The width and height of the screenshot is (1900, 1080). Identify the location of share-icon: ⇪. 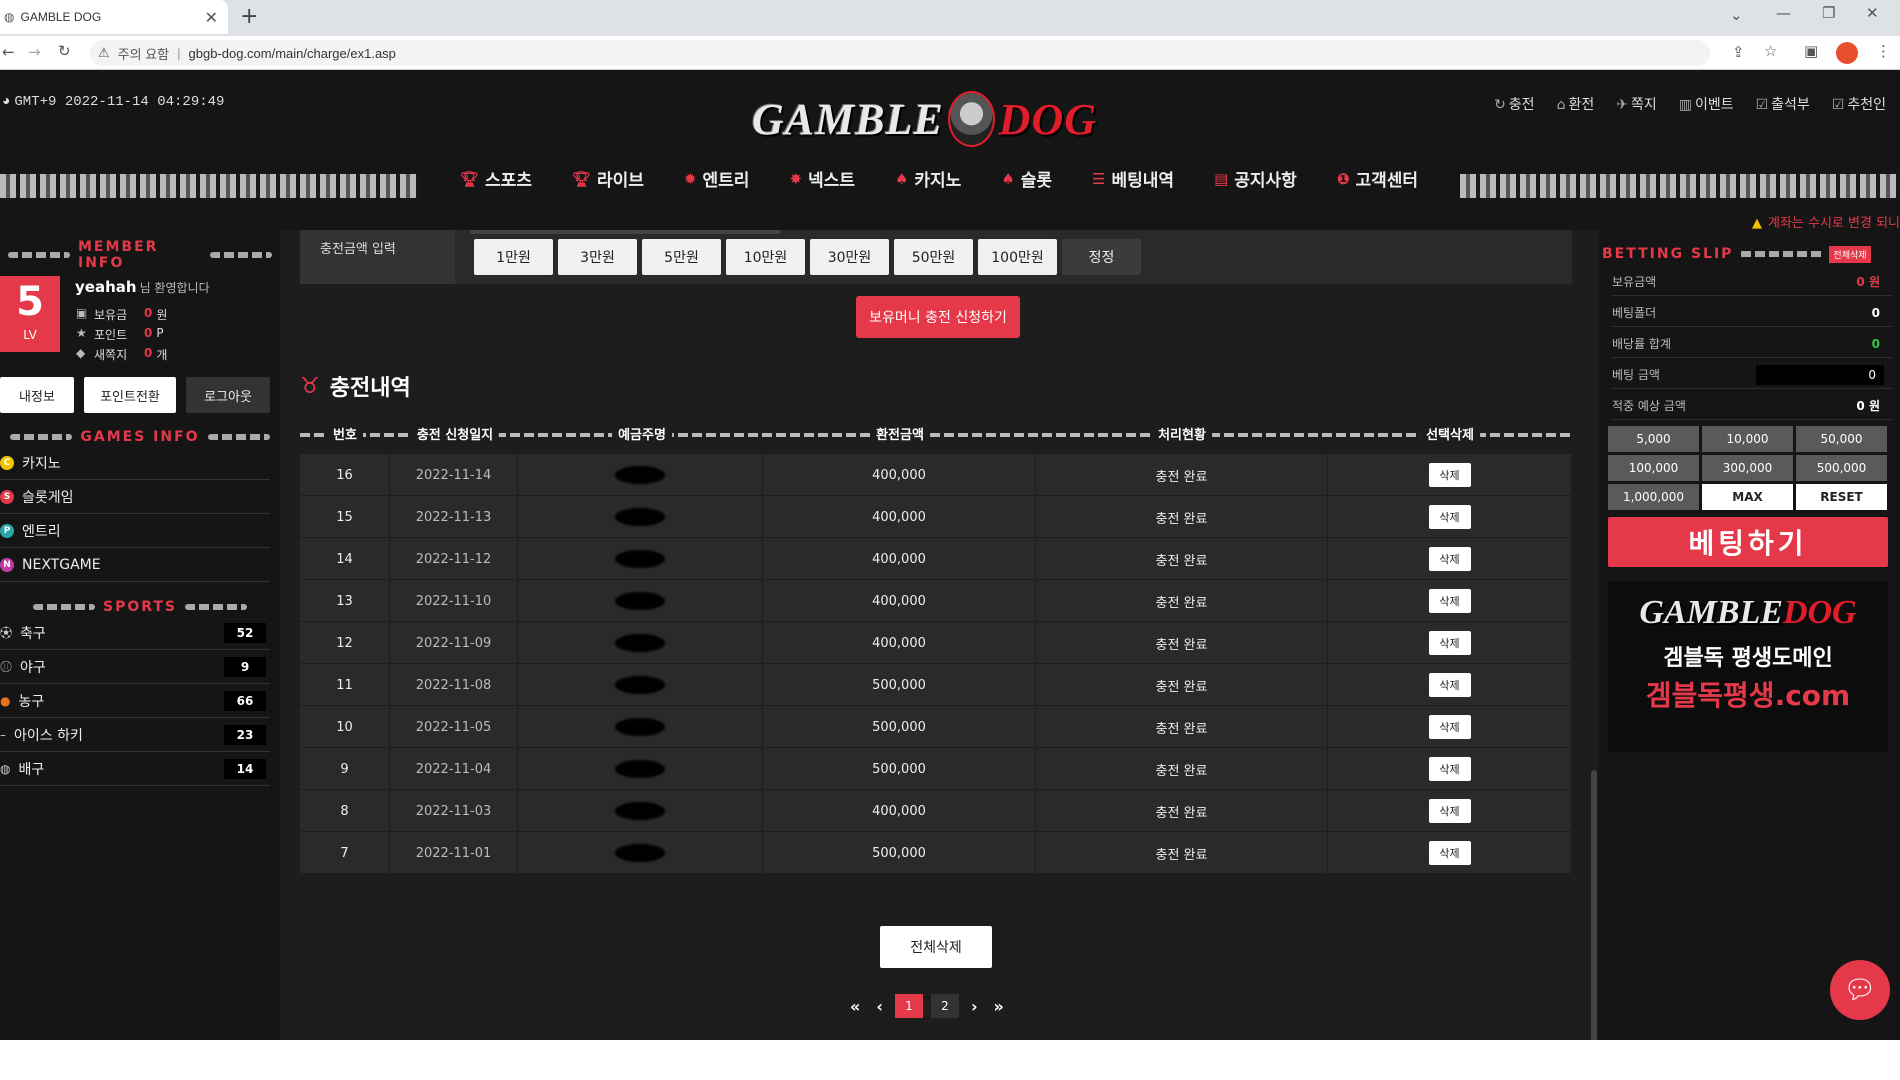
(1738, 52).